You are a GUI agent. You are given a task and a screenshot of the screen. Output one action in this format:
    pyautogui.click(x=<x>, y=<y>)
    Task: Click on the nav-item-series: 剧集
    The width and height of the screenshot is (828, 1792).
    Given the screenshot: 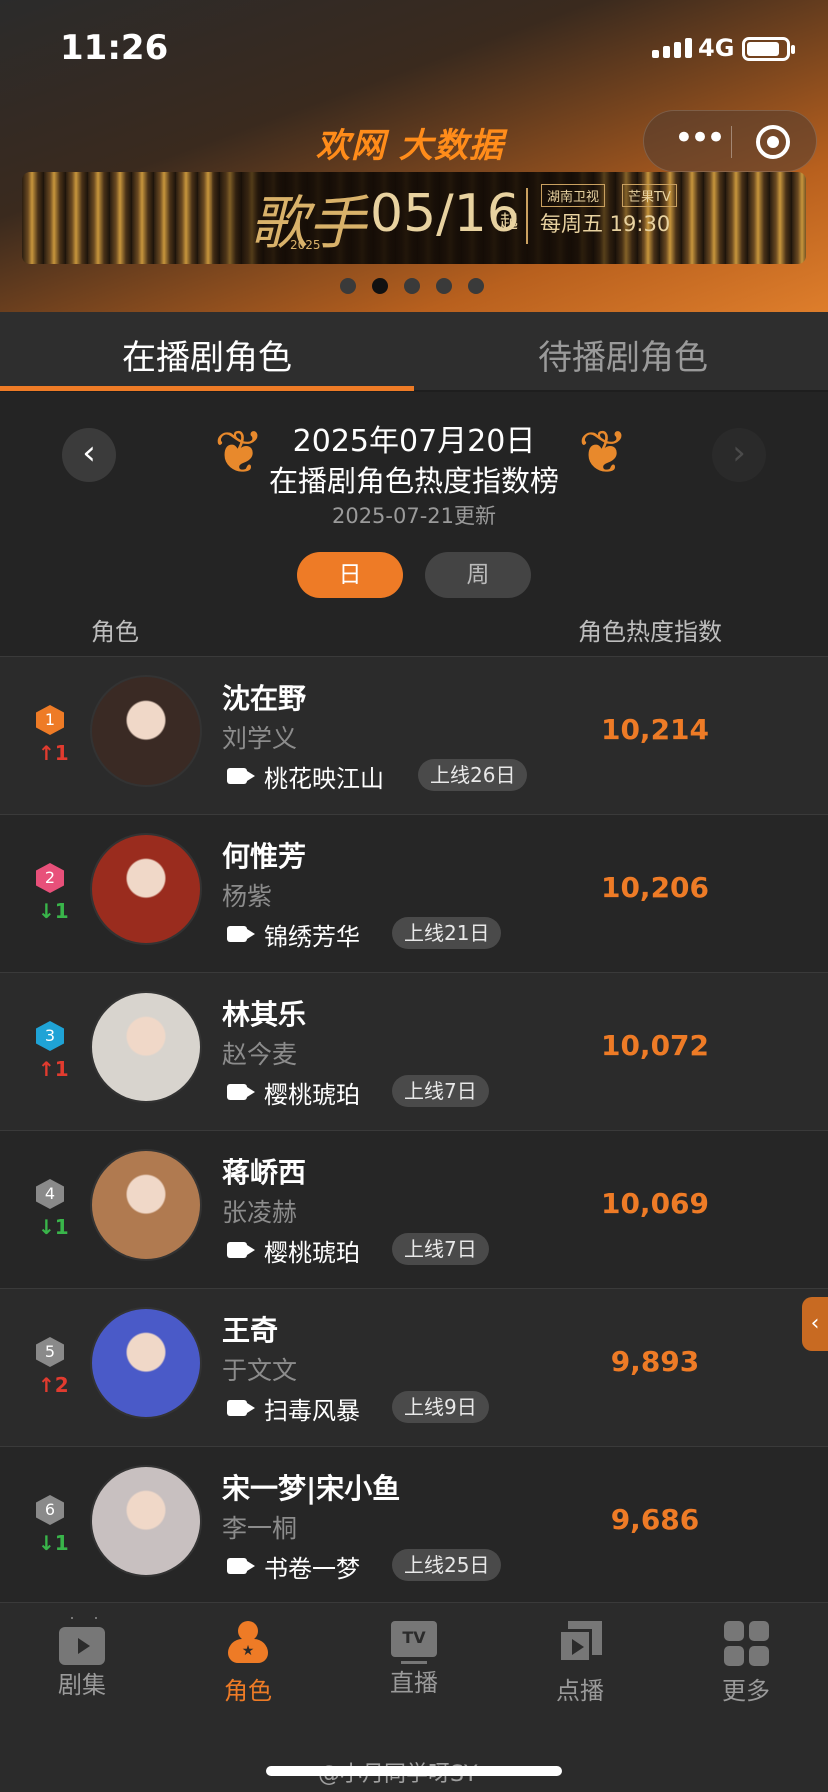 What is the action you would take?
    pyautogui.click(x=82, y=1660)
    